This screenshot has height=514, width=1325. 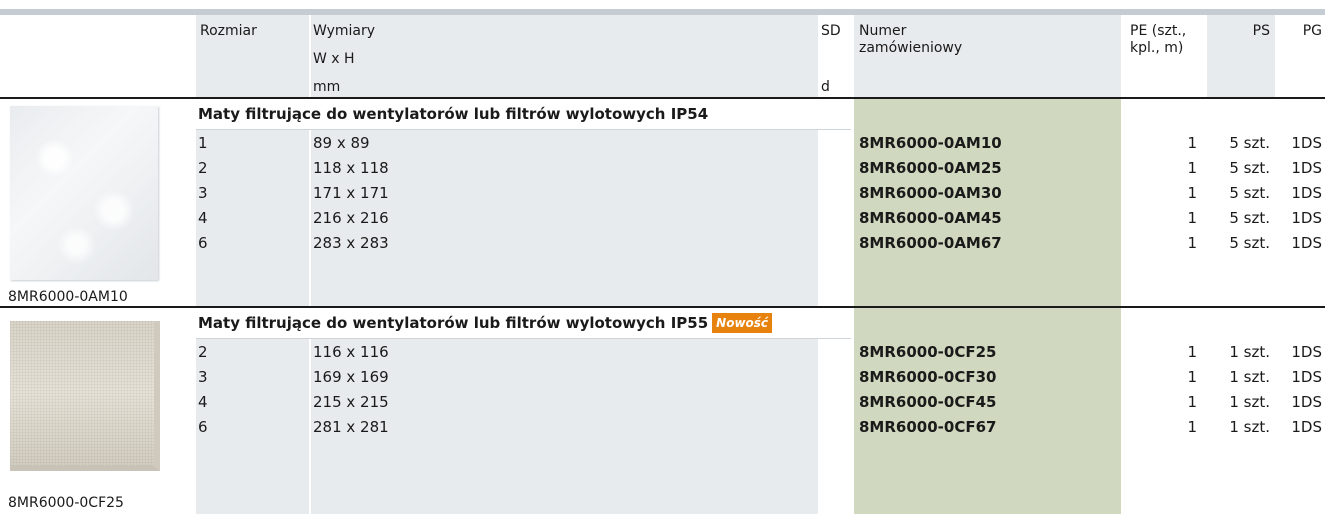 I want to click on header-pe: PE (szt.,, so click(x=1158, y=31).